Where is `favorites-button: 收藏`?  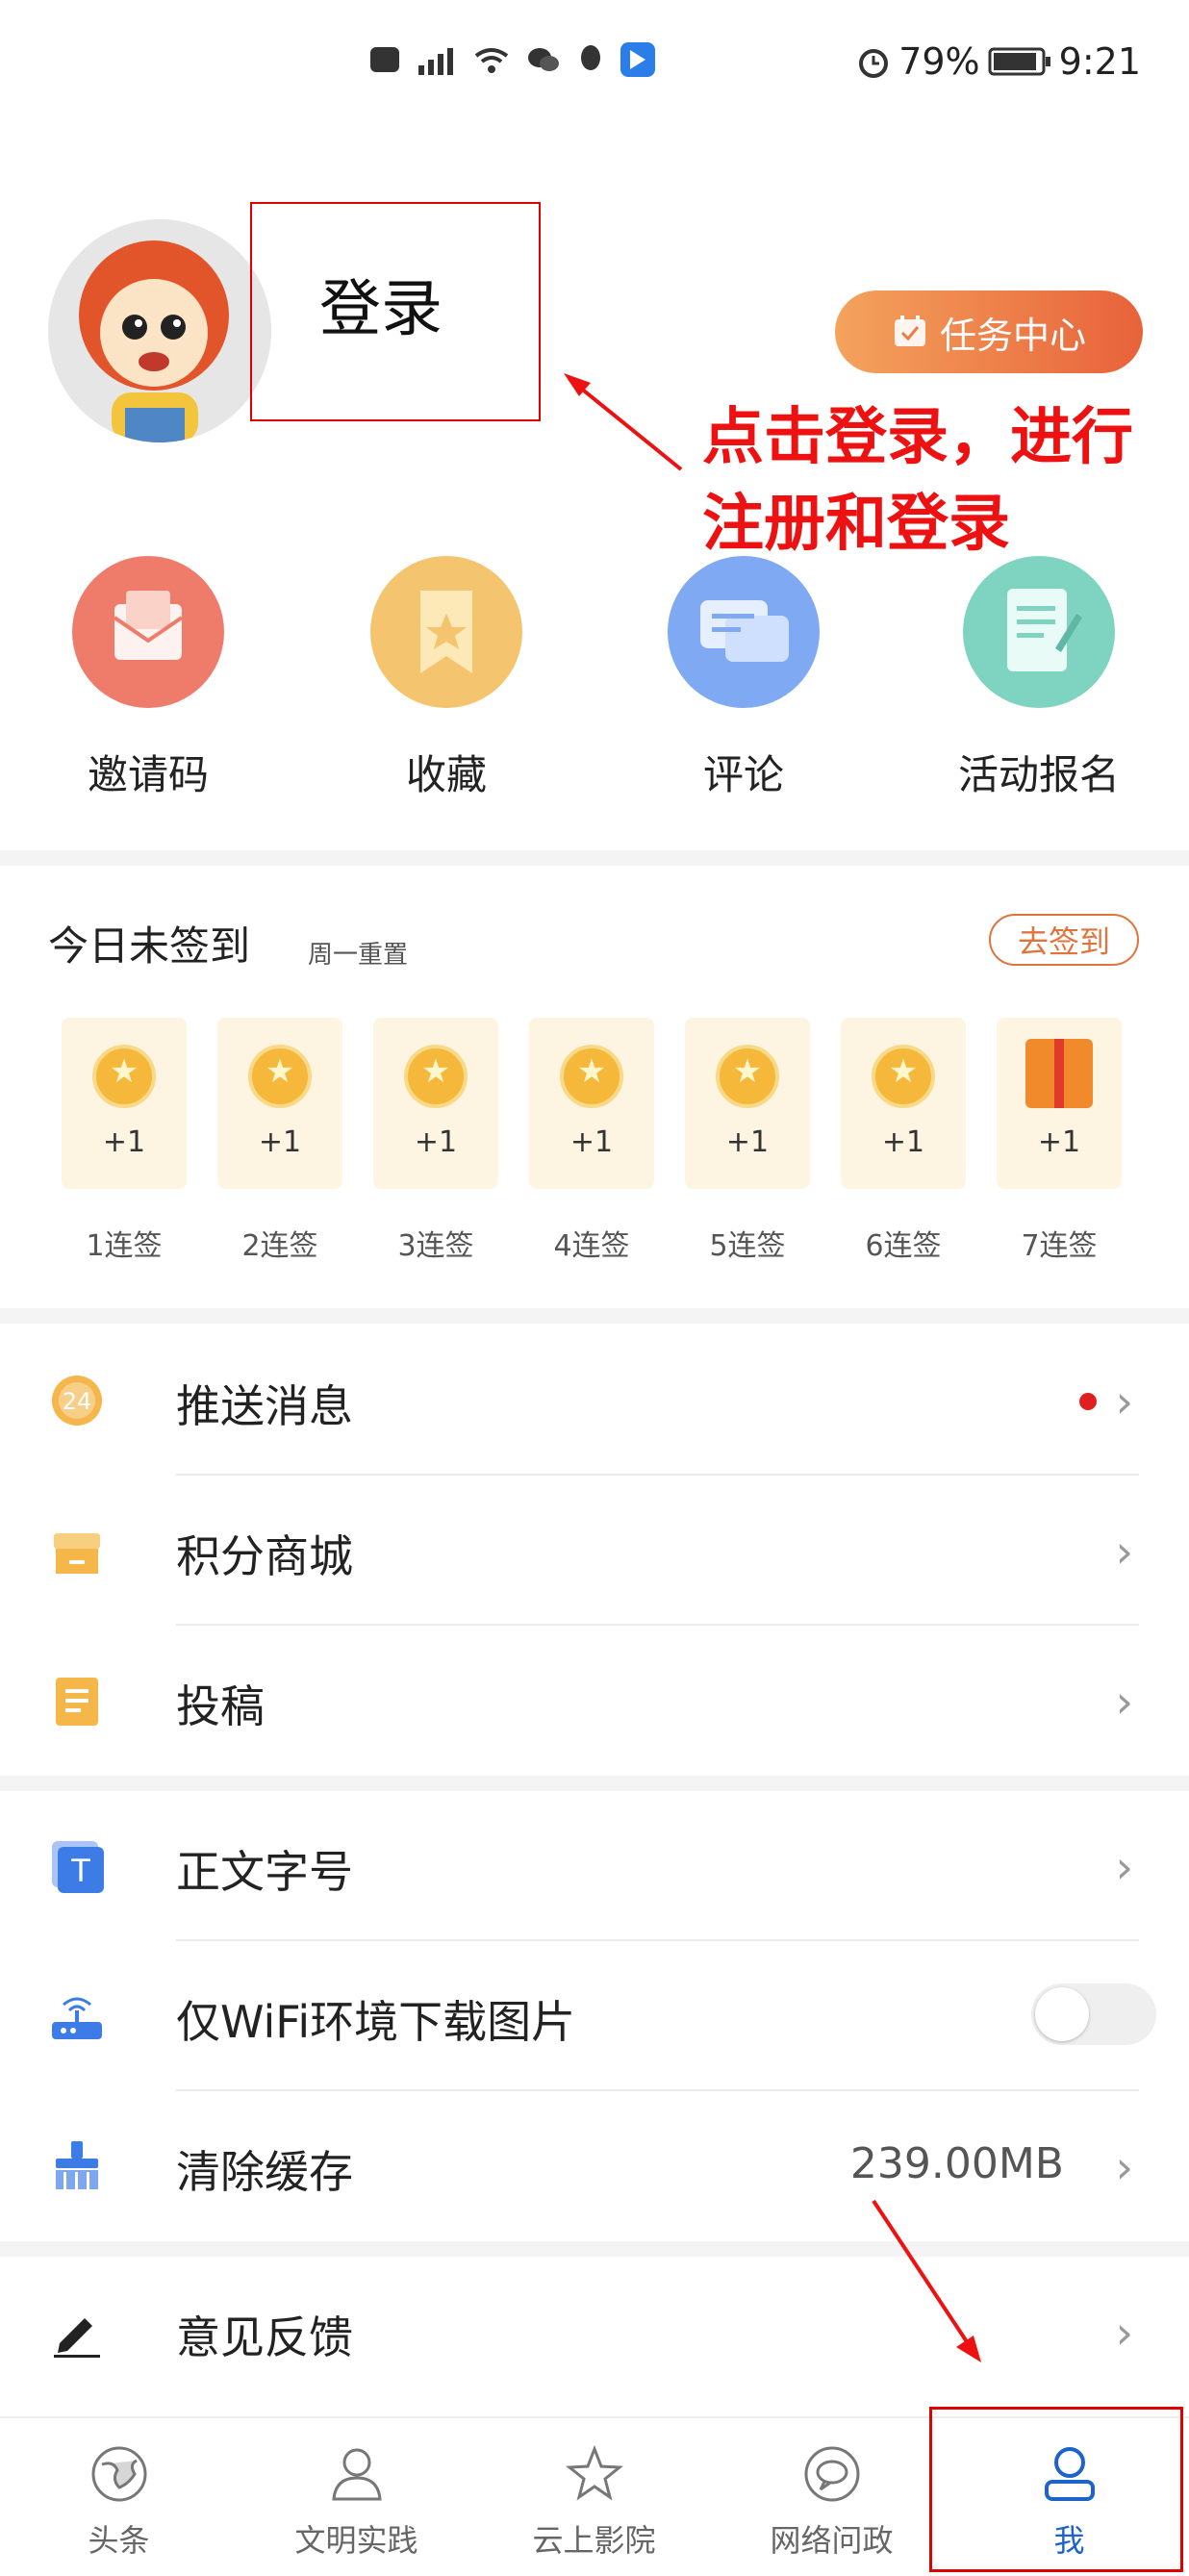 favorites-button: 收藏 is located at coordinates (446, 678).